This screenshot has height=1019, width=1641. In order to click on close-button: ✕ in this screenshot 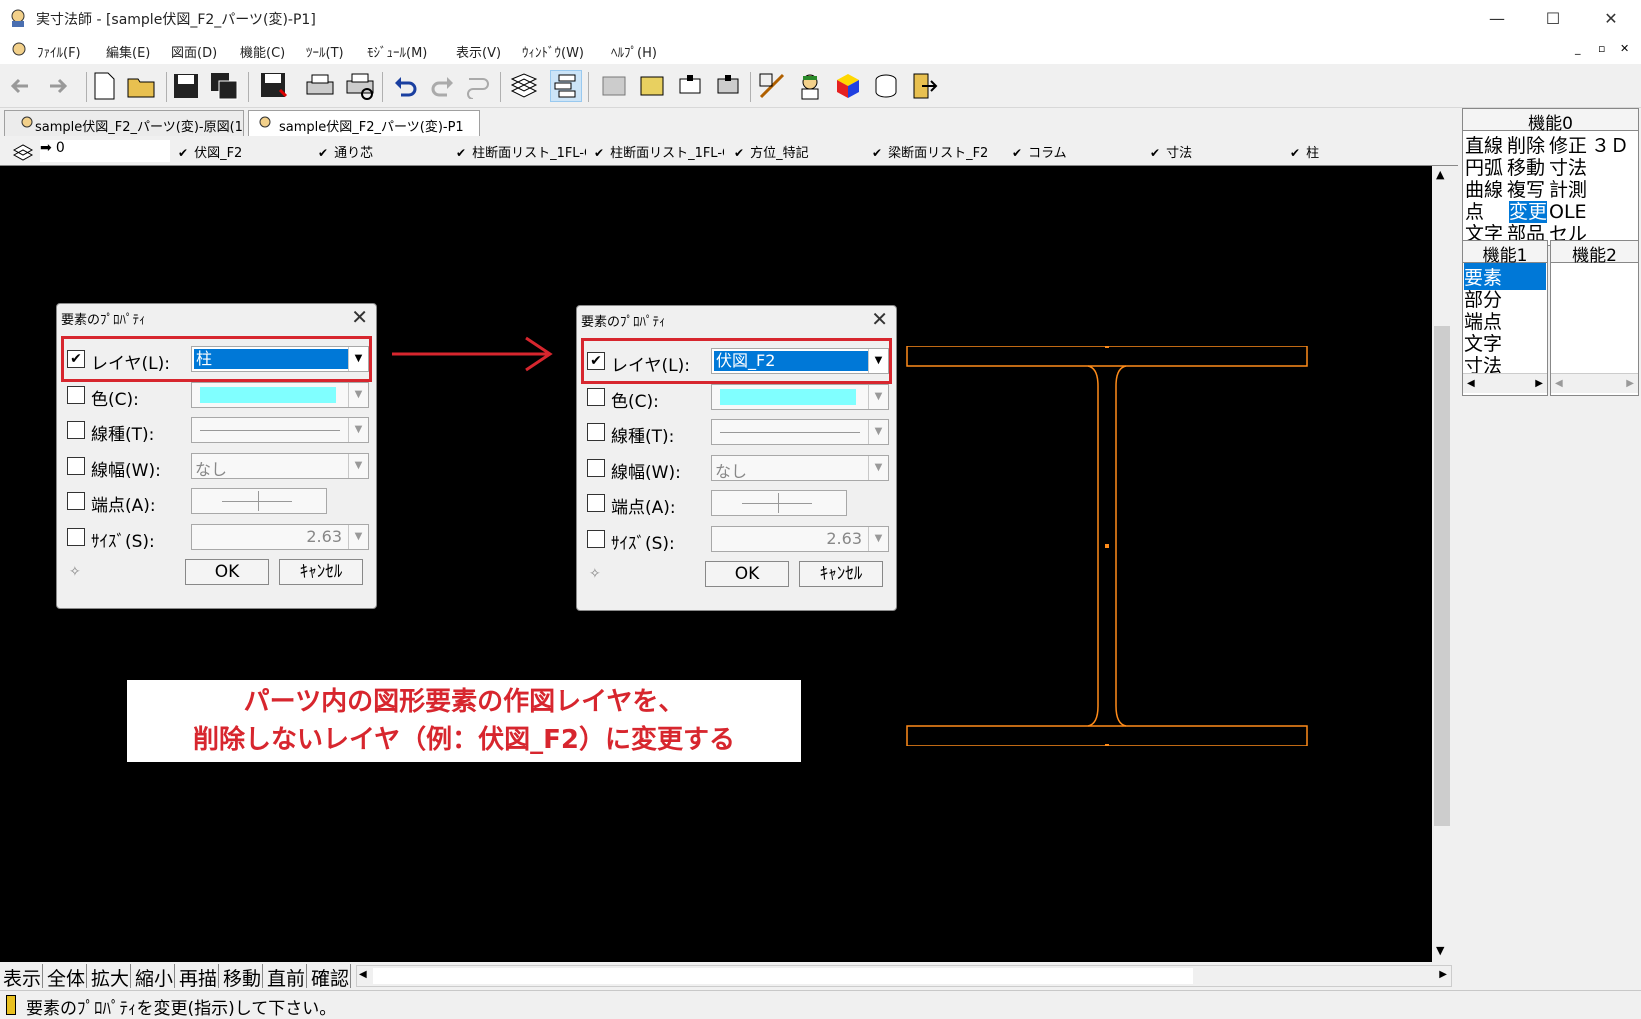, I will do `click(1611, 19)`.